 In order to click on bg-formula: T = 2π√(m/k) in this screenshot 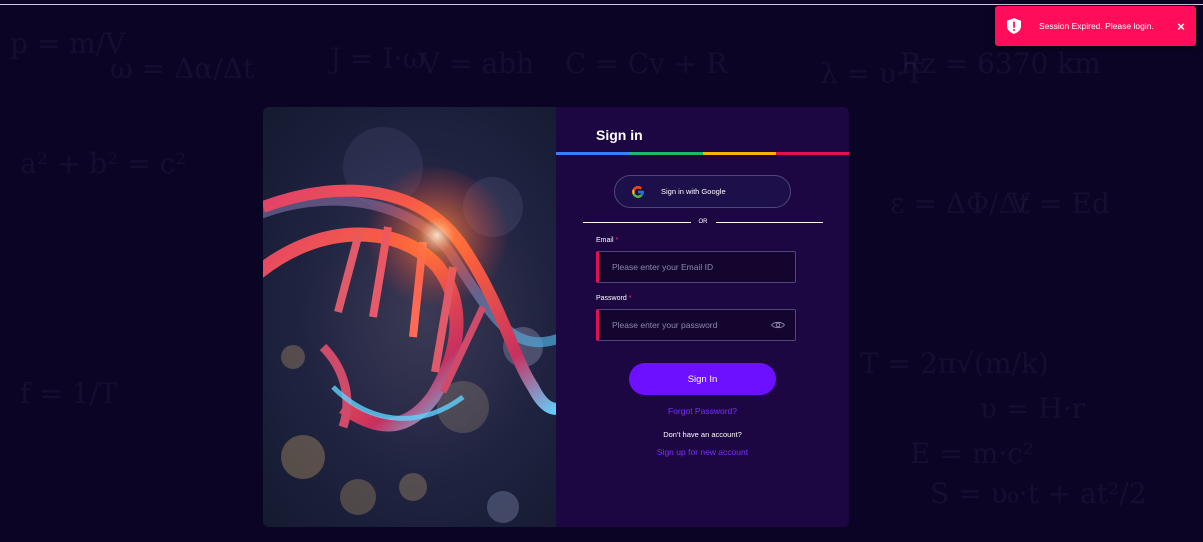, I will do `click(954, 363)`.